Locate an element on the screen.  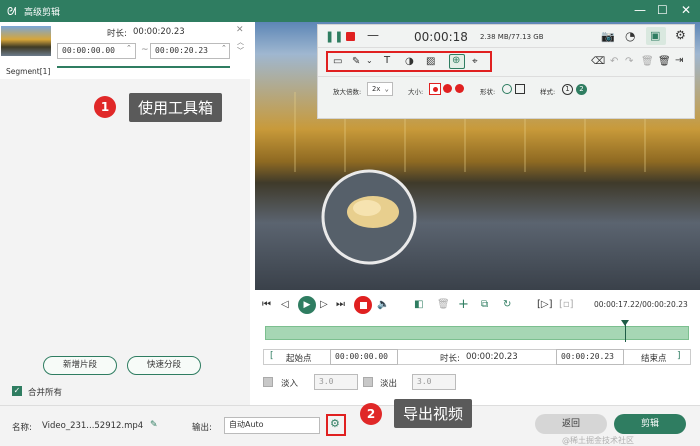
chevron-down-icon: ﹀ is located at coordinates (240, 51).